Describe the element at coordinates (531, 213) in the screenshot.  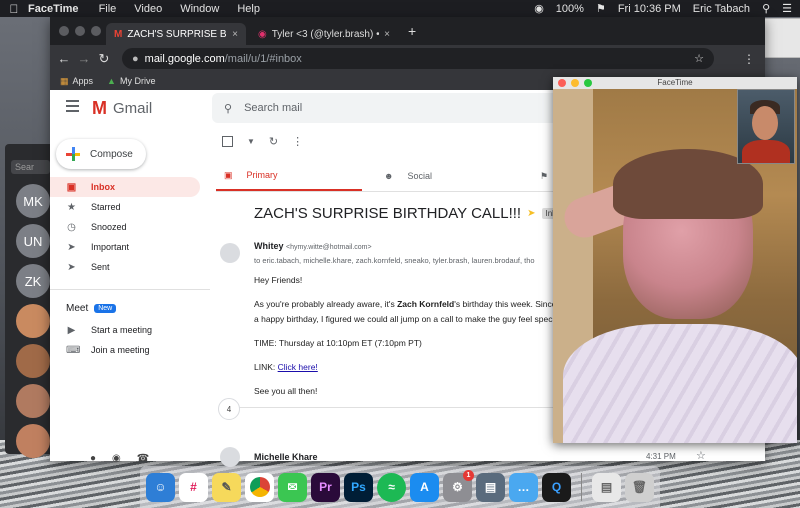
I see `important-marker-icon: ➤` at that location.